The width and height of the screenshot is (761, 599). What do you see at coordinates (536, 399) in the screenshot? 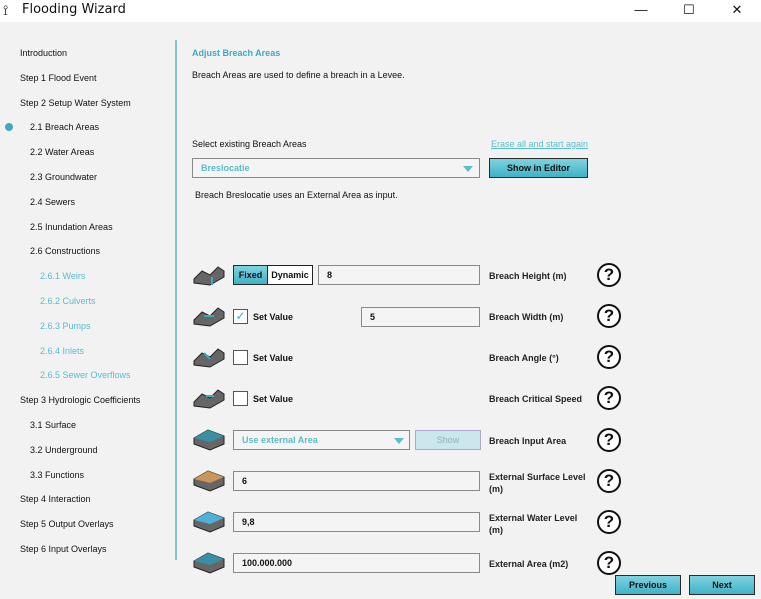
I see `breach-speed-label: Breach Critical Speed` at bounding box center [536, 399].